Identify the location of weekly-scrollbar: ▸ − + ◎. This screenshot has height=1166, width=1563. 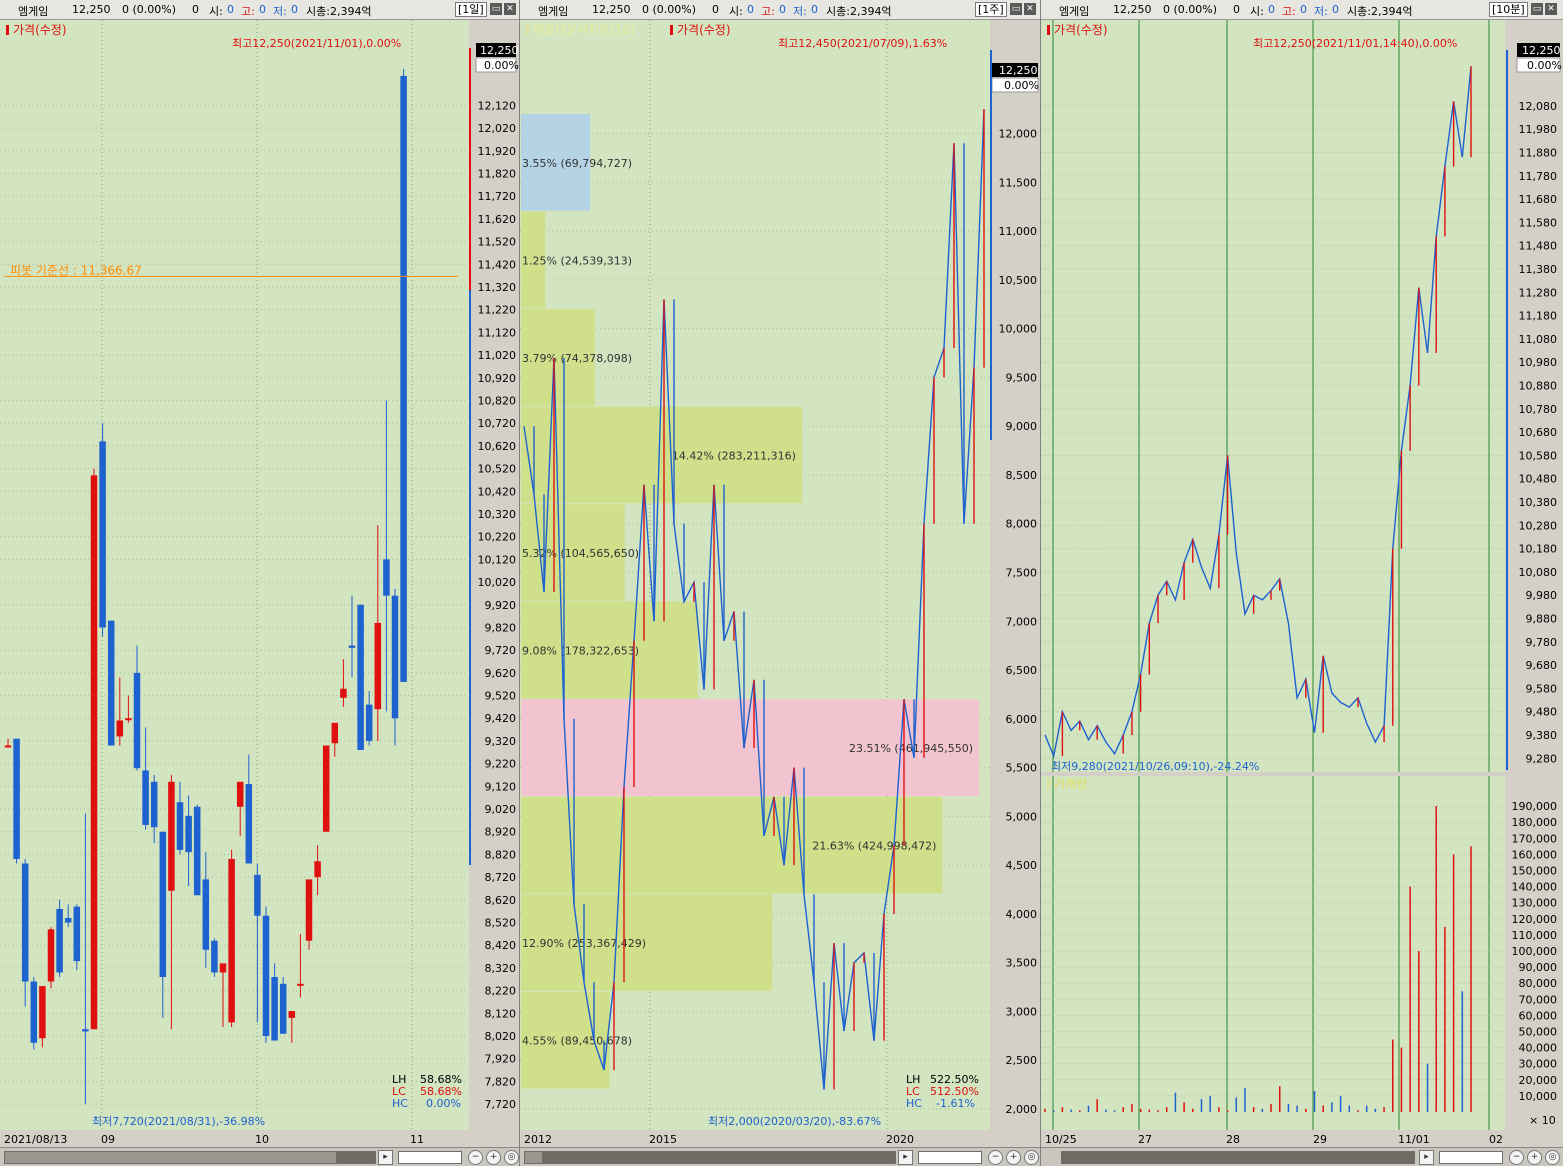
(780, 1156).